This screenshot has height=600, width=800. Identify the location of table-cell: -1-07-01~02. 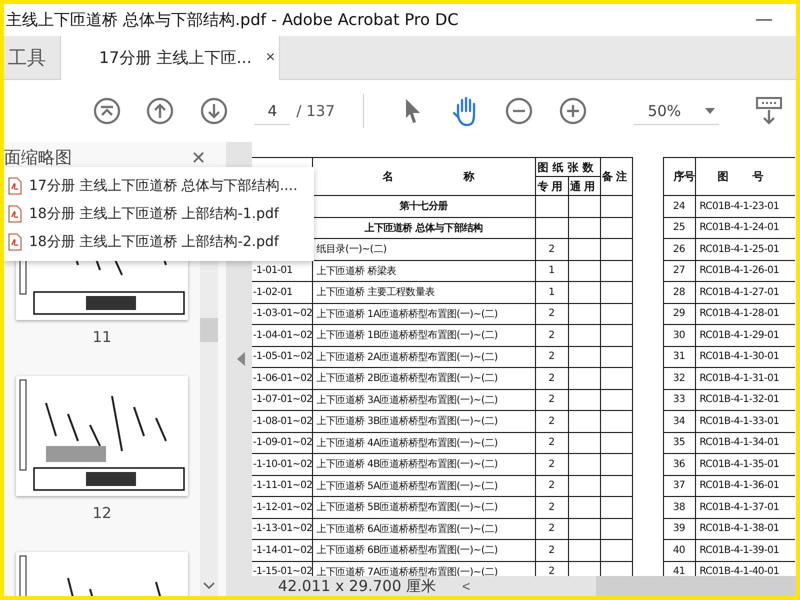
(282, 399).